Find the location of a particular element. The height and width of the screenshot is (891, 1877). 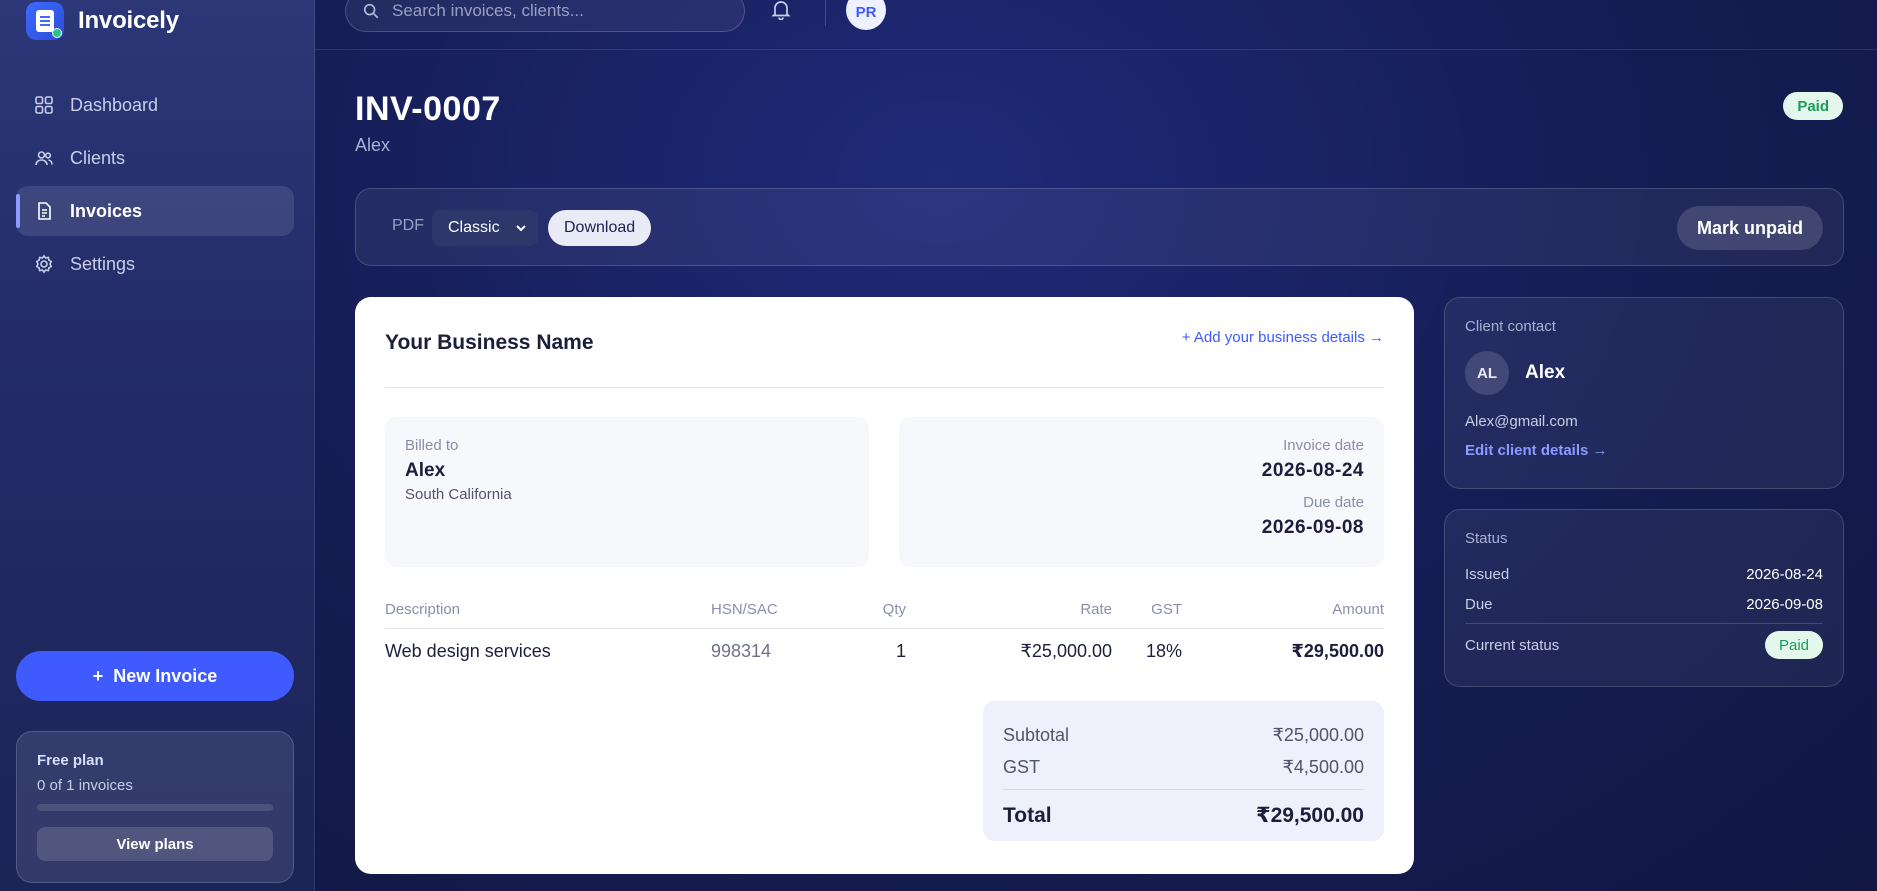

col-rate: Rate is located at coordinates (1096, 609).